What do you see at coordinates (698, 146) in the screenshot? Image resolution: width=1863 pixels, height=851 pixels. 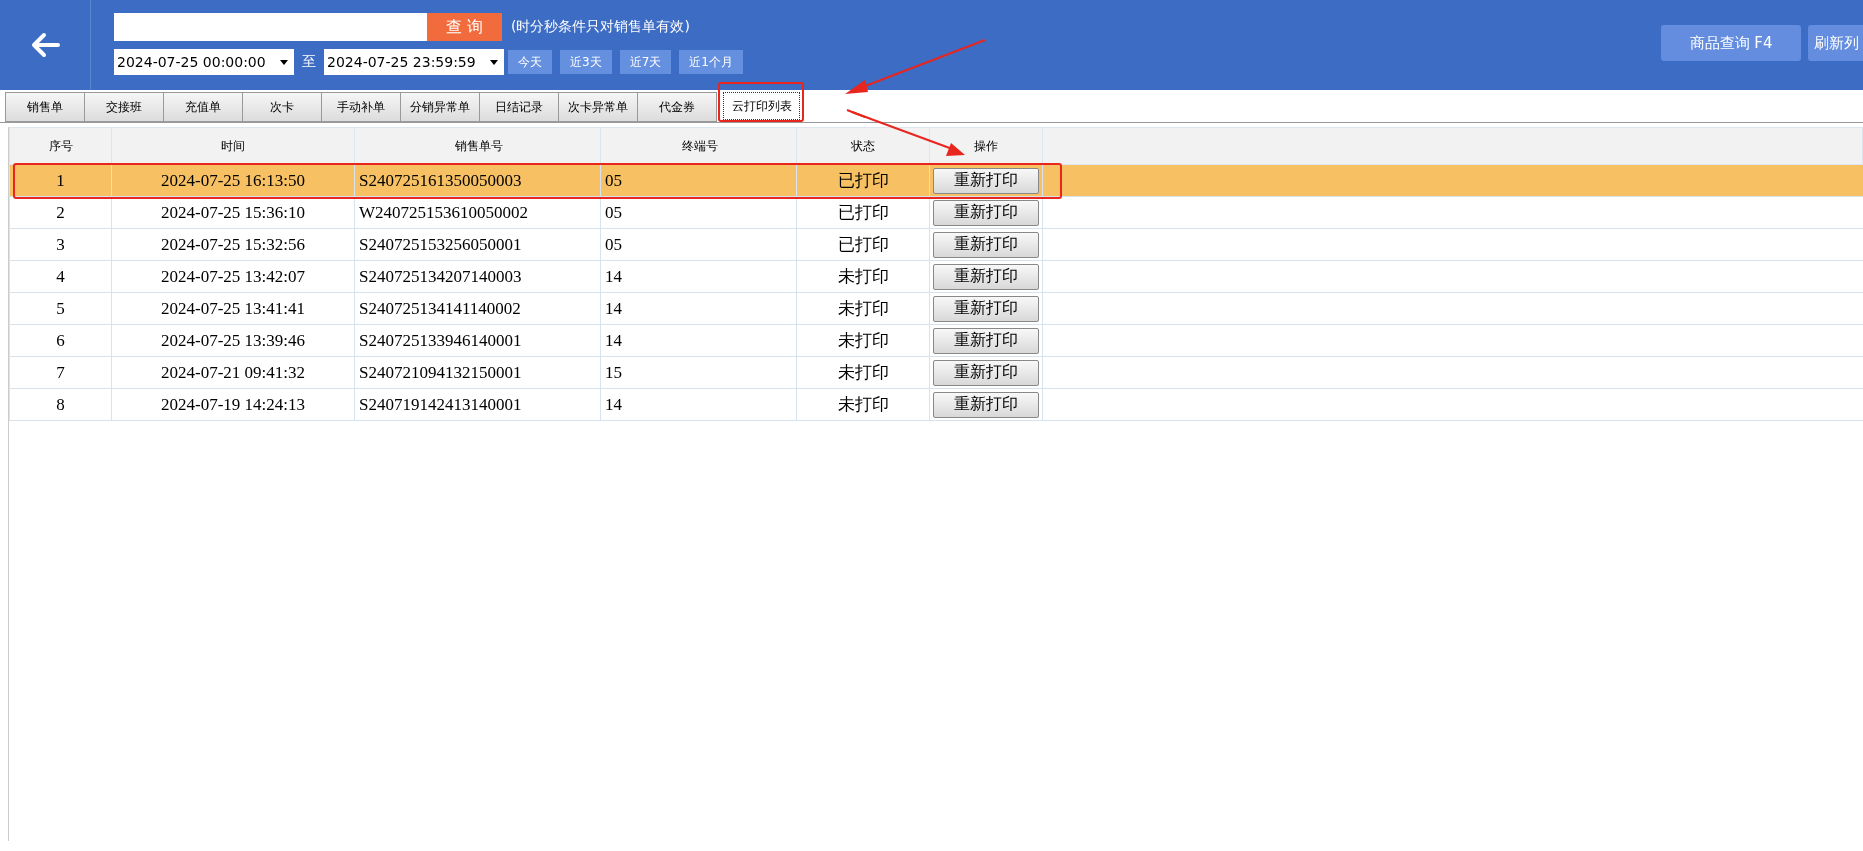 I see `column-header: 终端号` at bounding box center [698, 146].